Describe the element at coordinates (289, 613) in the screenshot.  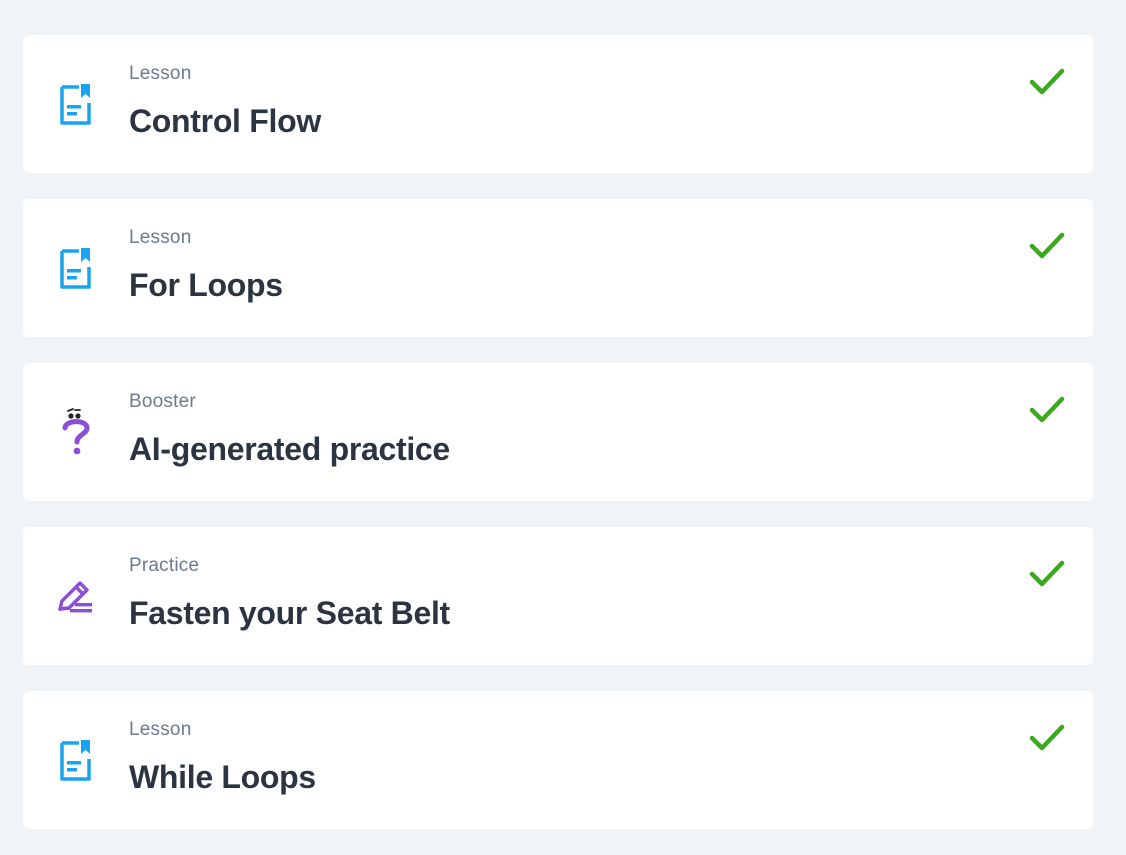
I see `item-title: Fasten your Seat Belt` at that location.